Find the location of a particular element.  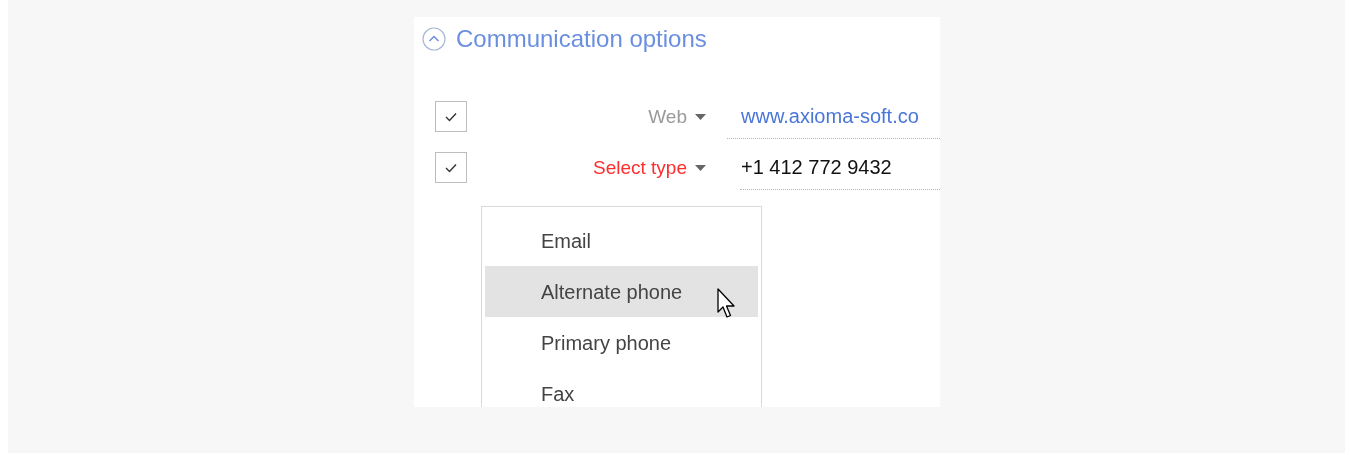

menu-item: Alternate phone is located at coordinates (621, 291).